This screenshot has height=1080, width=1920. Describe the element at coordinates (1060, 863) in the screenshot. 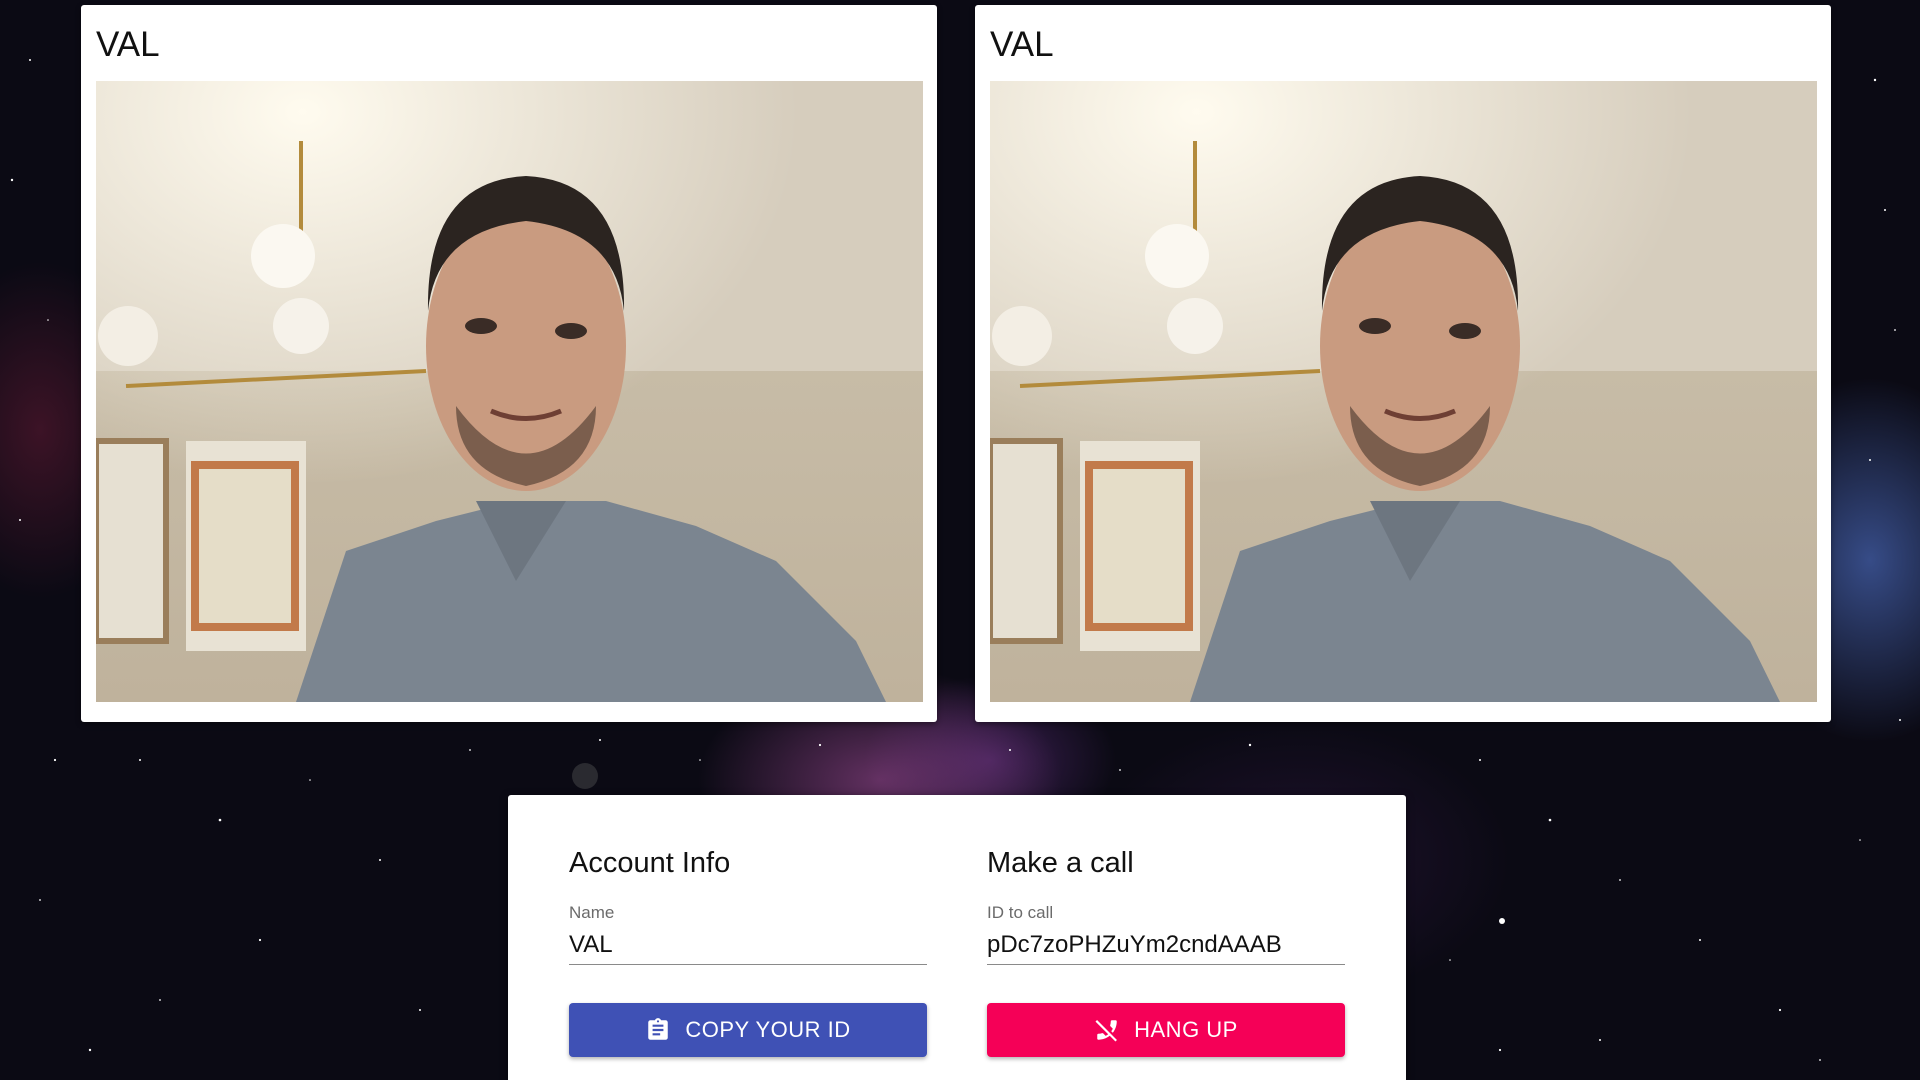

I see `make-call-heading: Make a call` at that location.